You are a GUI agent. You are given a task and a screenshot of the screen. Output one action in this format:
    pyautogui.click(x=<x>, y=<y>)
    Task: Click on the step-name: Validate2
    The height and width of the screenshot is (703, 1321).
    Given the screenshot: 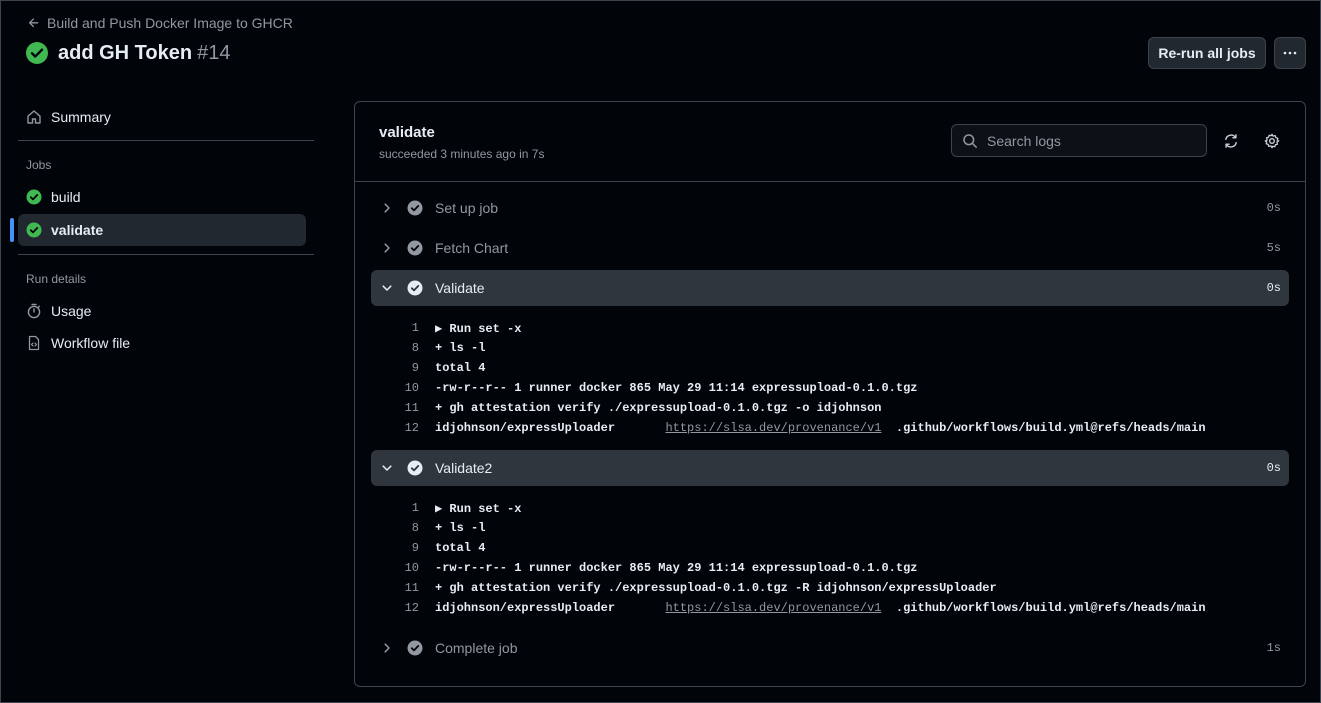 What is the action you would take?
    pyautogui.click(x=464, y=468)
    